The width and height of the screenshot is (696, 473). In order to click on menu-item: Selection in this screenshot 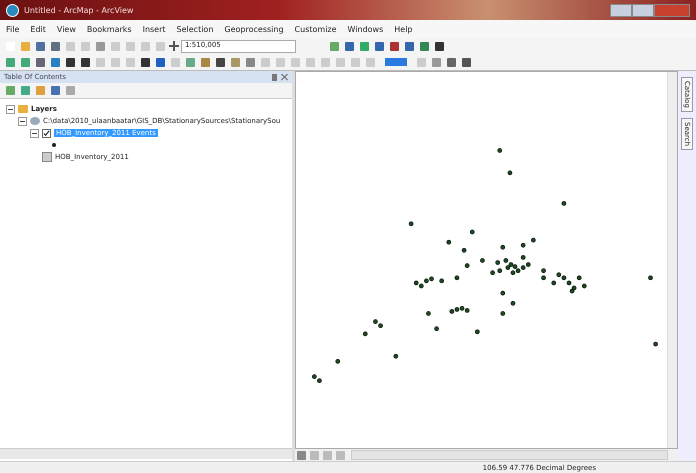, I will do `click(195, 29)`.